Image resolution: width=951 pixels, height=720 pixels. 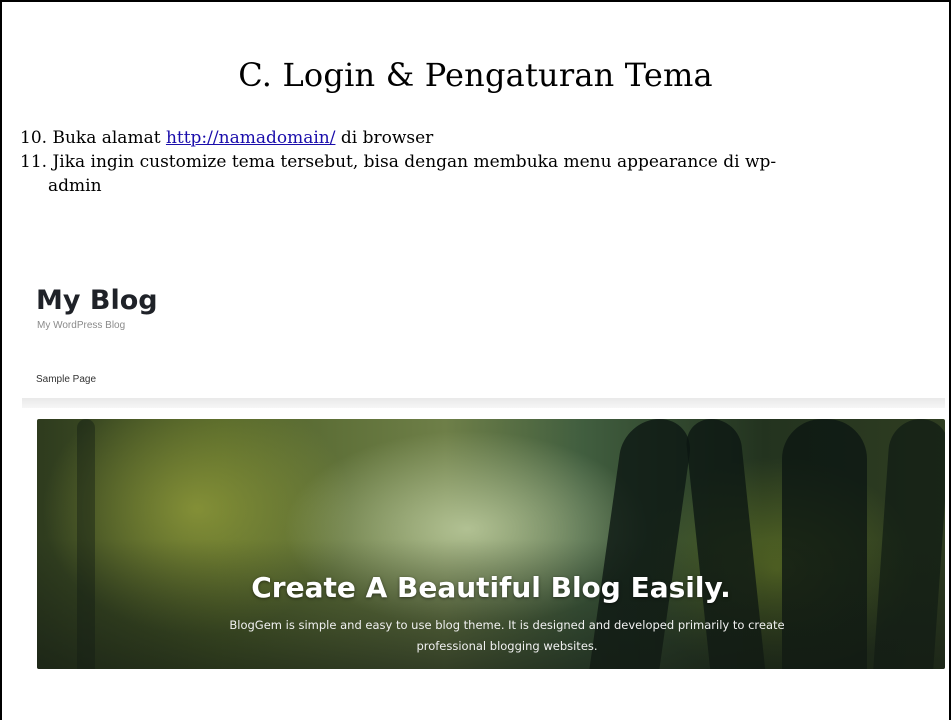 What do you see at coordinates (384, 138) in the screenshot?
I see `step-text-end: di browser` at bounding box center [384, 138].